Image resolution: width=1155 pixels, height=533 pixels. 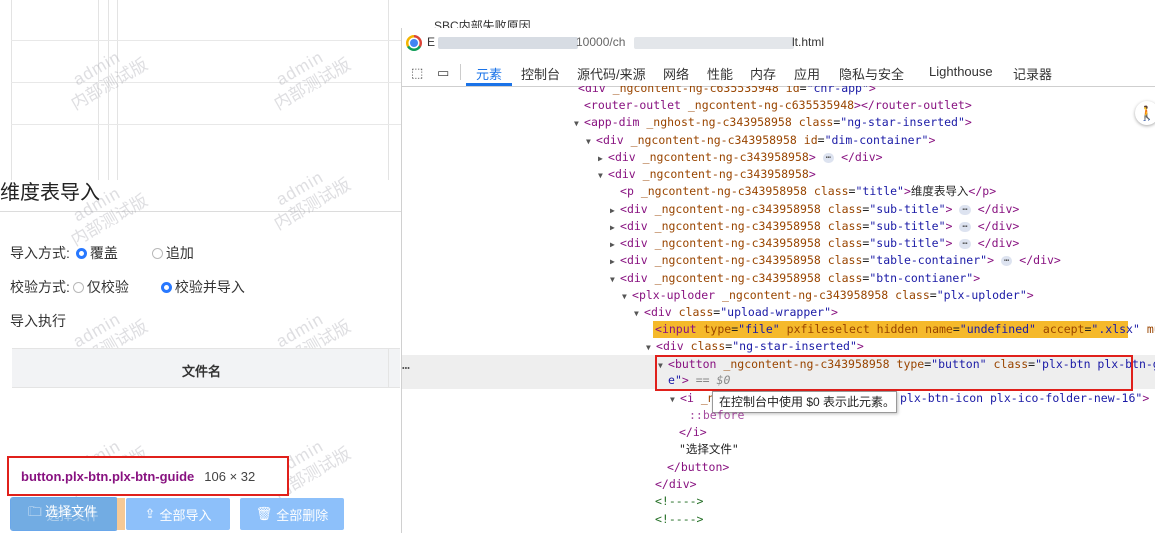 I want to click on inspect-tooltip: button.plx-btn.plx-btn-guide 106 × 32, so click(x=148, y=476).